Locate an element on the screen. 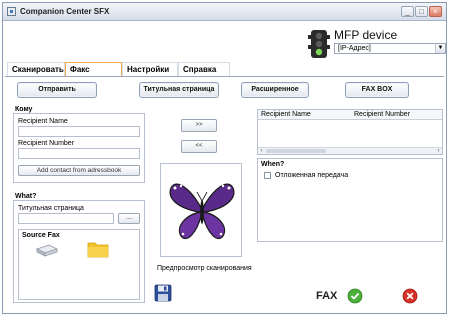 This screenshot has width=449, height=316. recipients-list-header: Recipient Name Recipient Number is located at coordinates (350, 115).